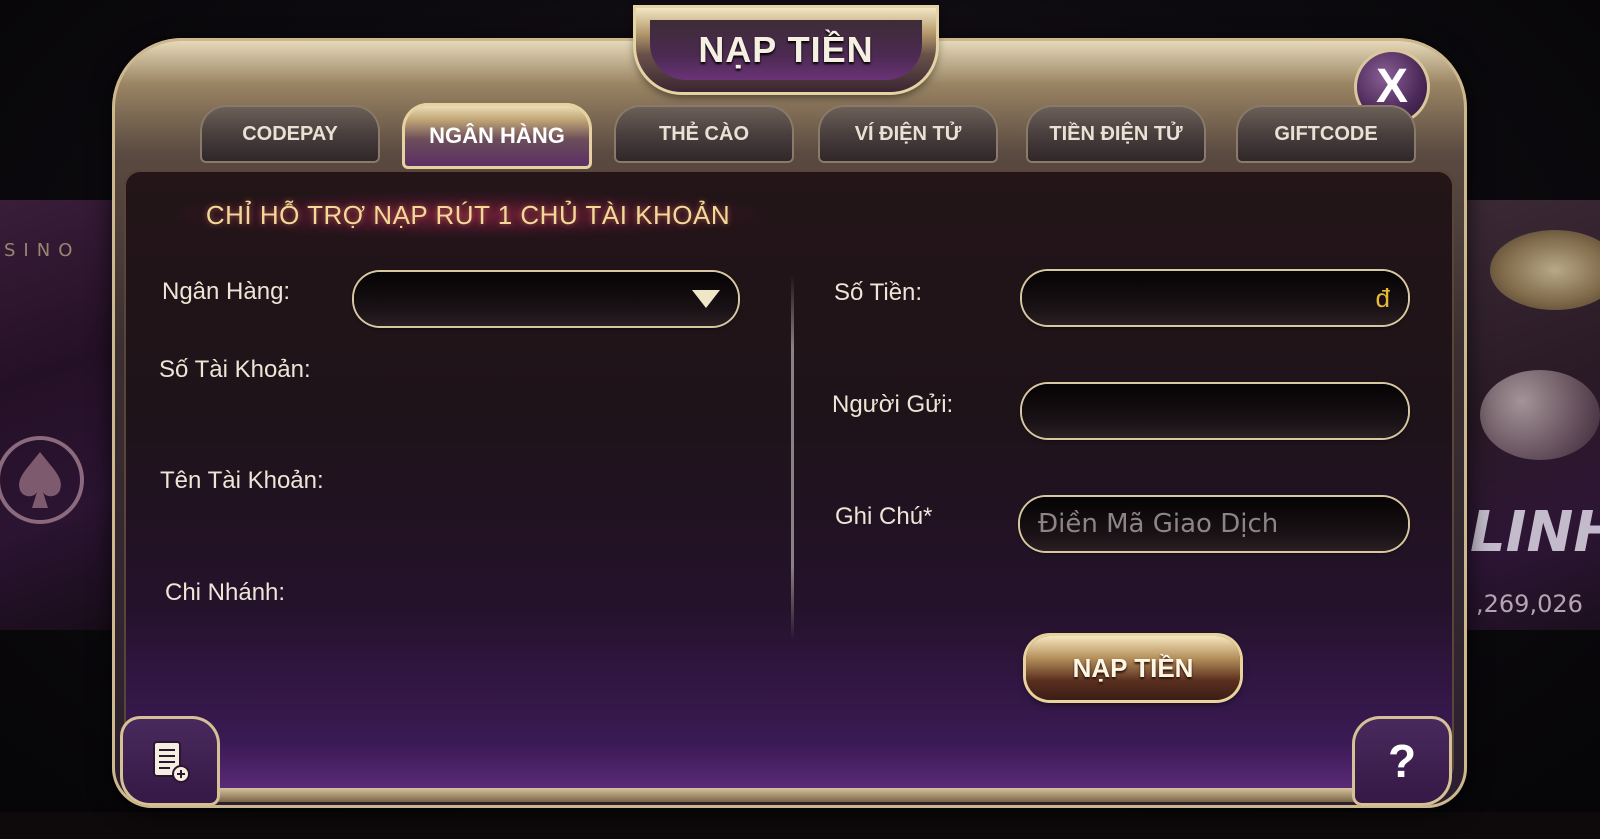 This screenshot has width=1600, height=839. What do you see at coordinates (878, 292) in the screenshot?
I see `amount-label: Số Tiền:` at bounding box center [878, 292].